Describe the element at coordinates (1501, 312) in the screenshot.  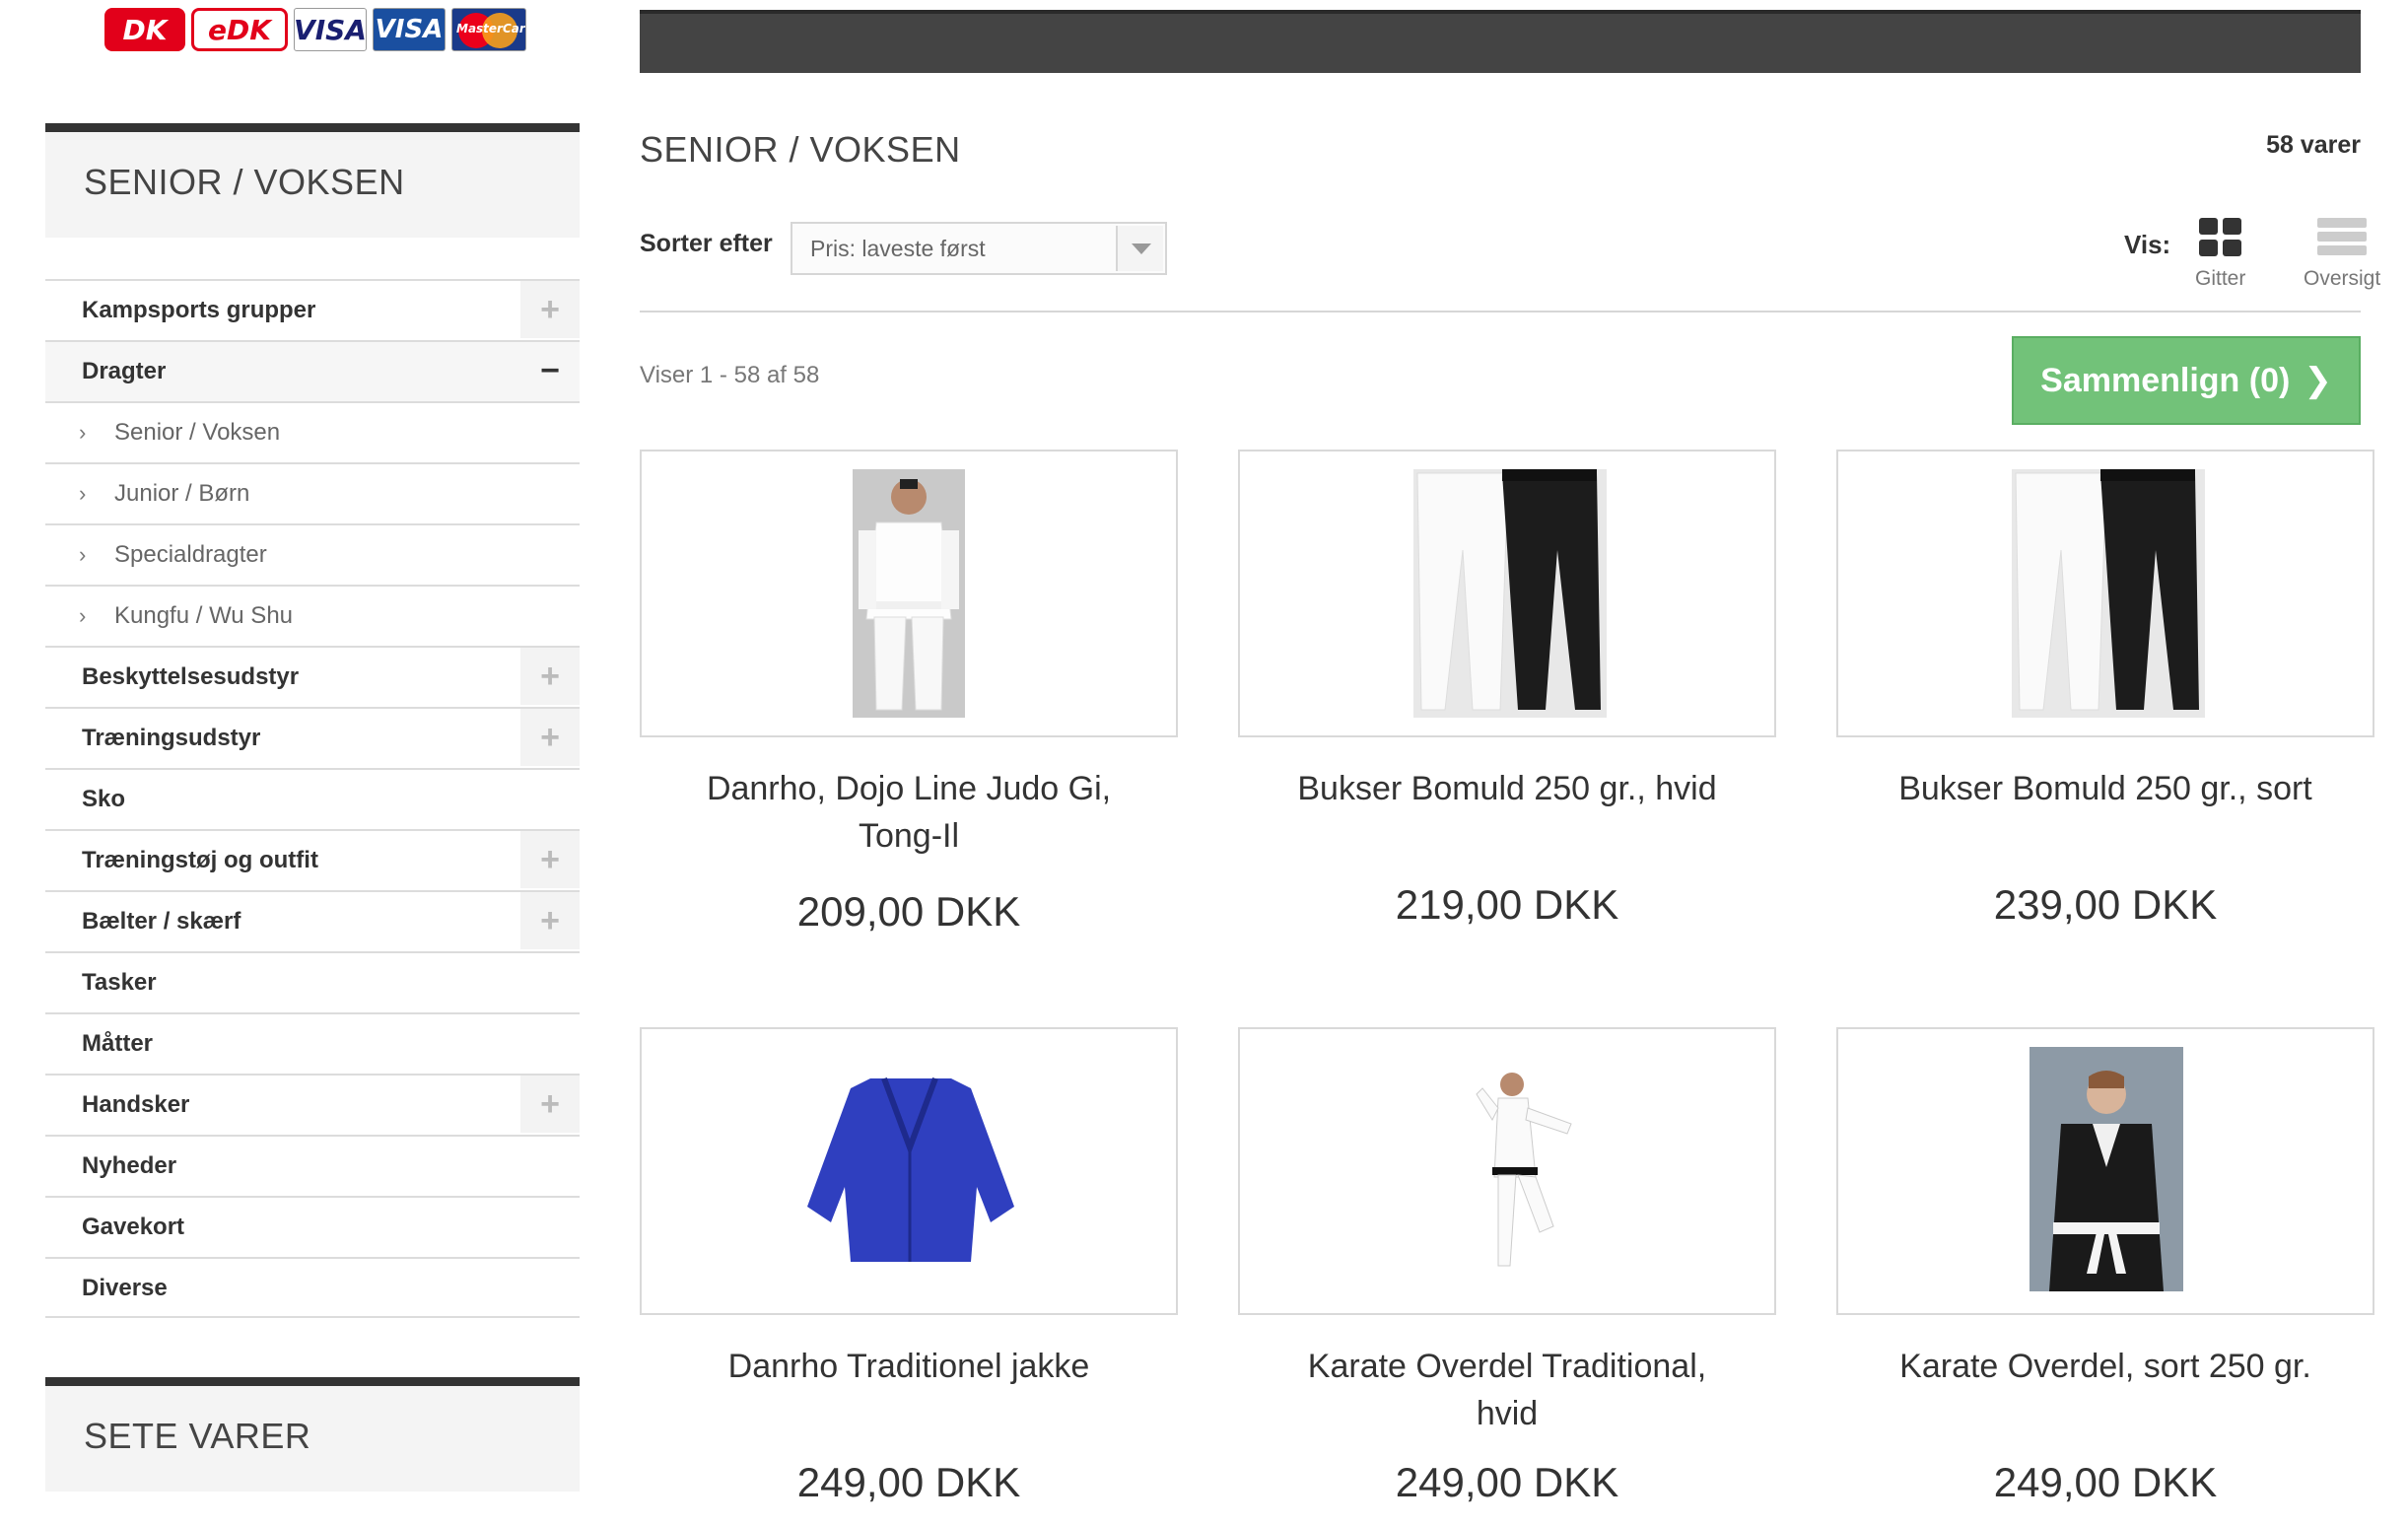
I see `divider` at that location.